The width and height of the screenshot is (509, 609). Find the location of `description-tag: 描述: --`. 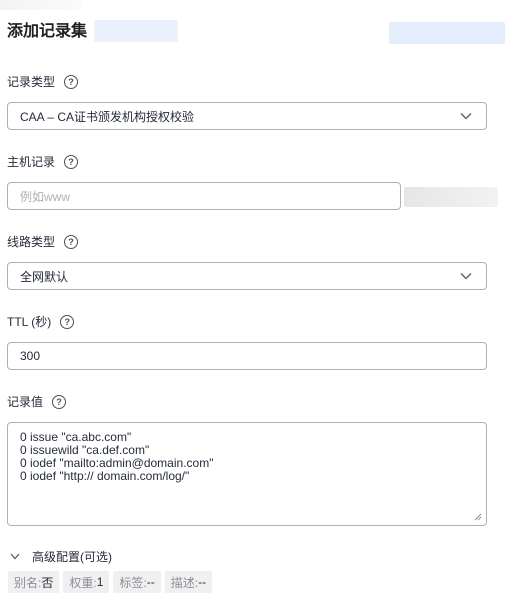

description-tag: 描述: -- is located at coordinates (188, 582).